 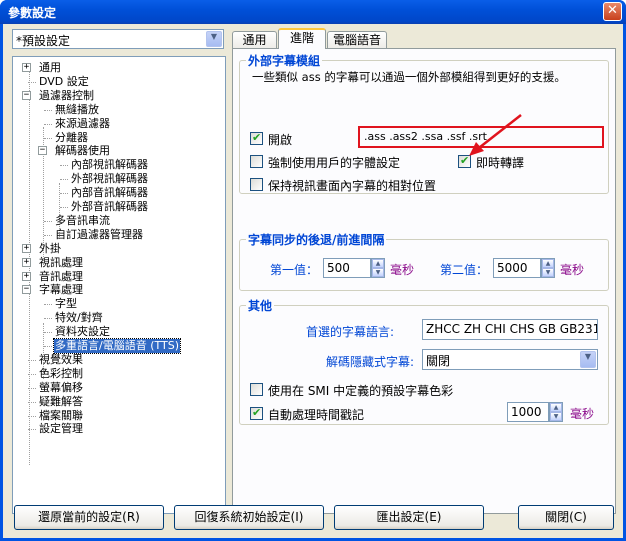 What do you see at coordinates (77, 110) in the screenshot?
I see `tree-item: 無縫播放` at bounding box center [77, 110].